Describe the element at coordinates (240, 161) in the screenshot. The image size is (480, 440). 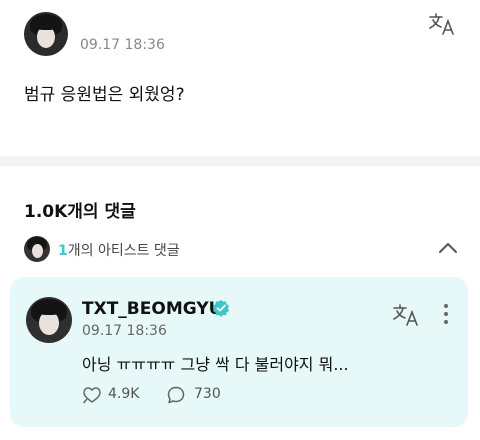
I see `section-divider` at that location.